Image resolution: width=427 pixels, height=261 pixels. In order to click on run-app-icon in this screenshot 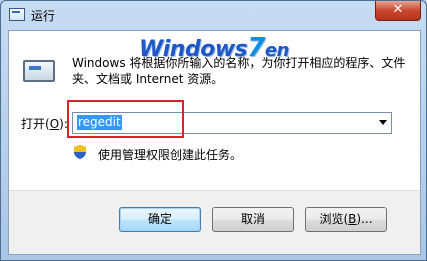, I will do `click(17, 14)`.